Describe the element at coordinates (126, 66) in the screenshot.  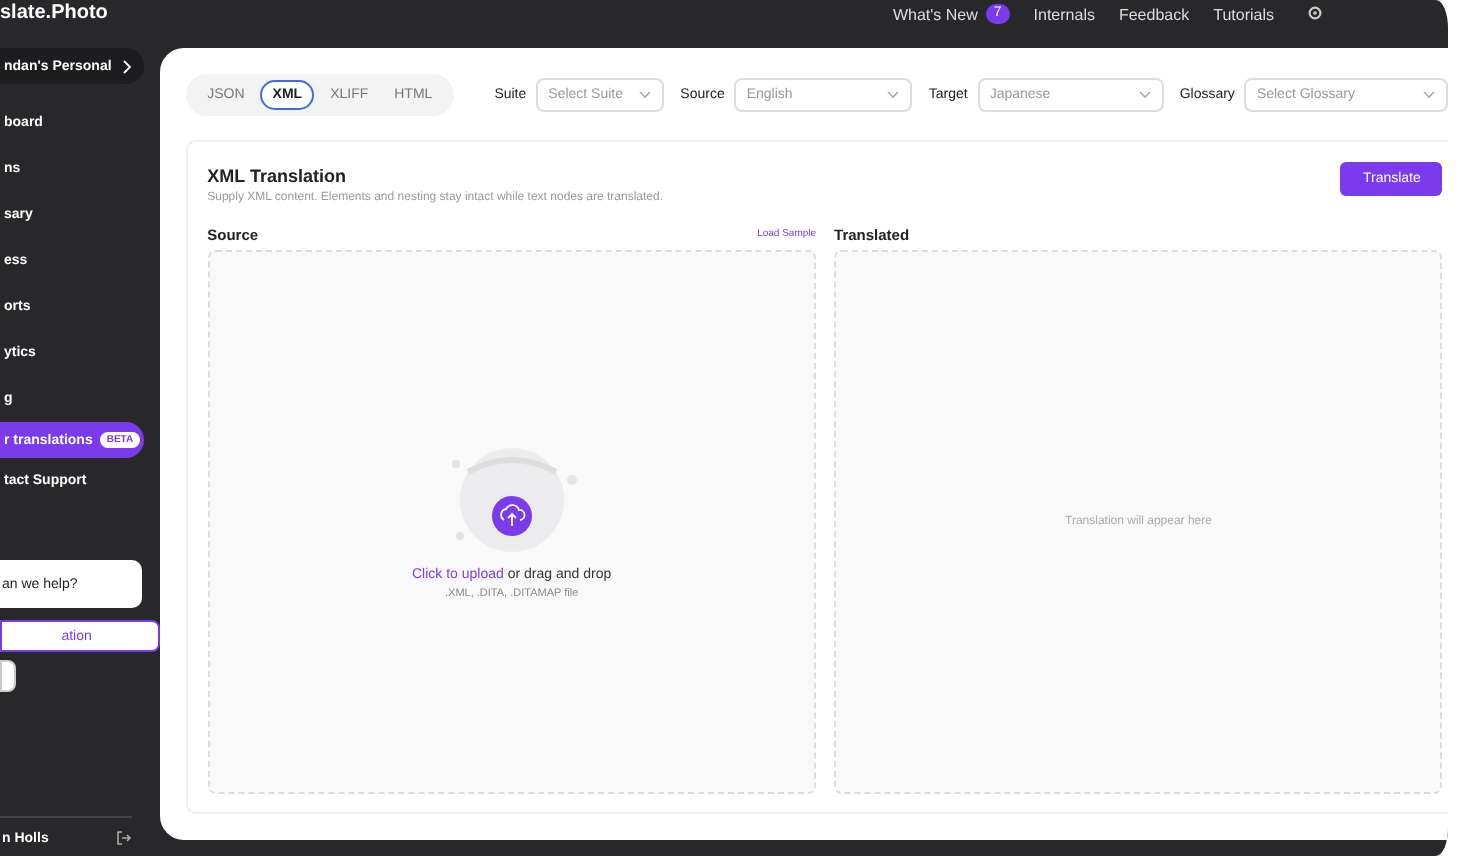
I see `chevron-right-icon` at that location.